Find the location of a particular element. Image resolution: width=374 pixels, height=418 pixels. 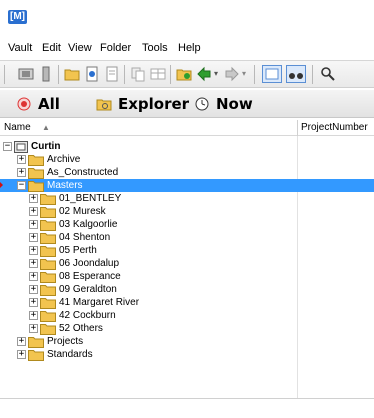

view-tab-bar: All Explorer Now is located at coordinates (187, 104).